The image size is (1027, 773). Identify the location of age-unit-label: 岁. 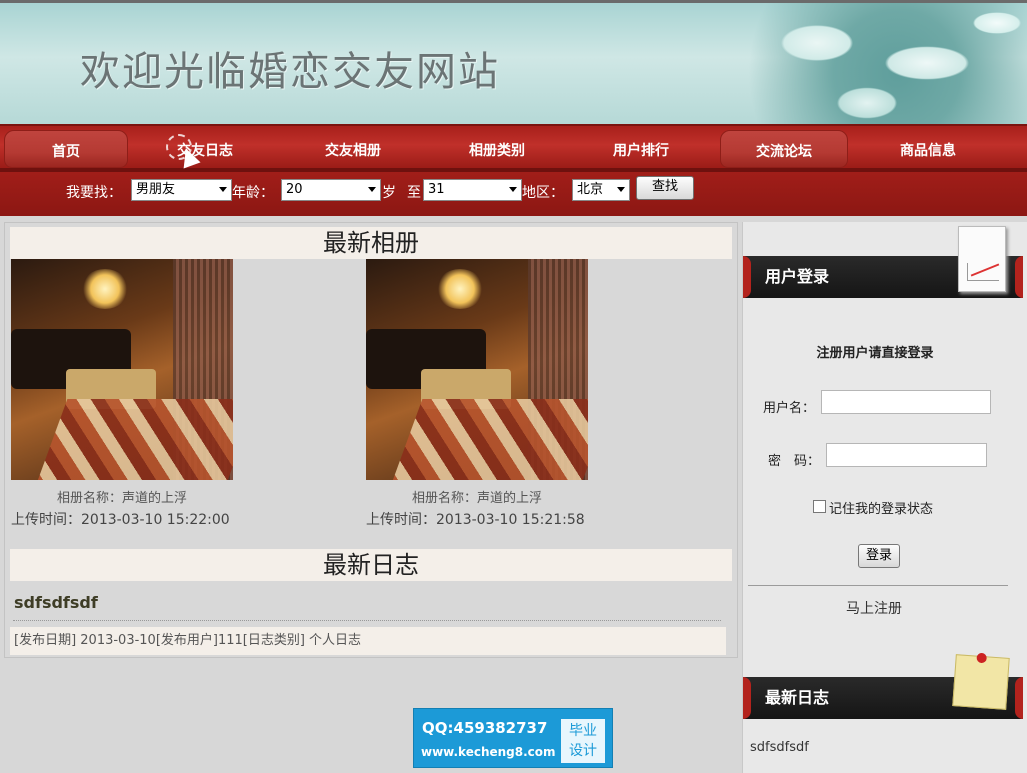
(389, 193).